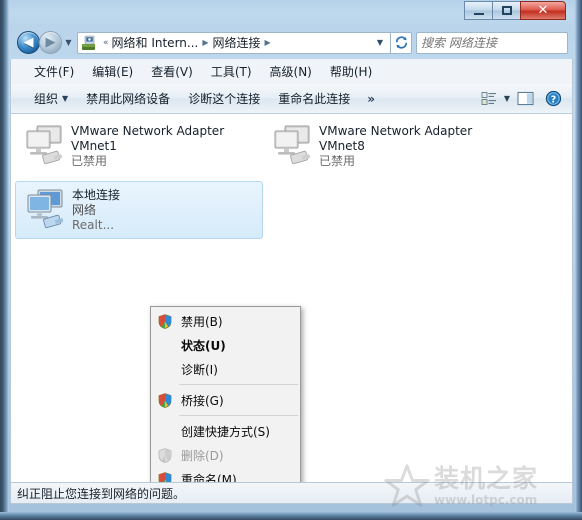 This screenshot has height=520, width=582. What do you see at coordinates (4, 256) in the screenshot?
I see `window-frame-left` at bounding box center [4, 256].